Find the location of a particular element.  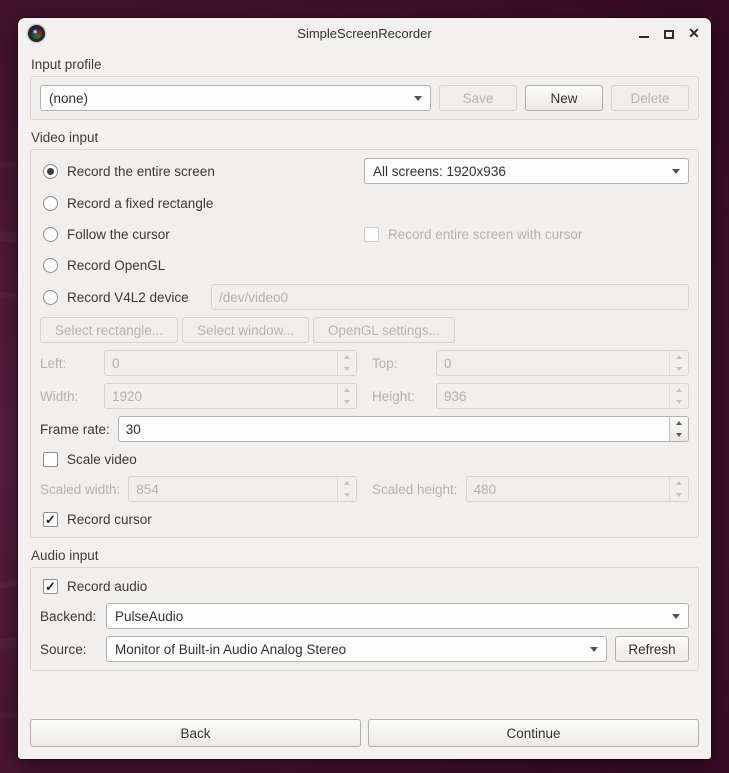

width-field-row: Width: is located at coordinates (198, 396).